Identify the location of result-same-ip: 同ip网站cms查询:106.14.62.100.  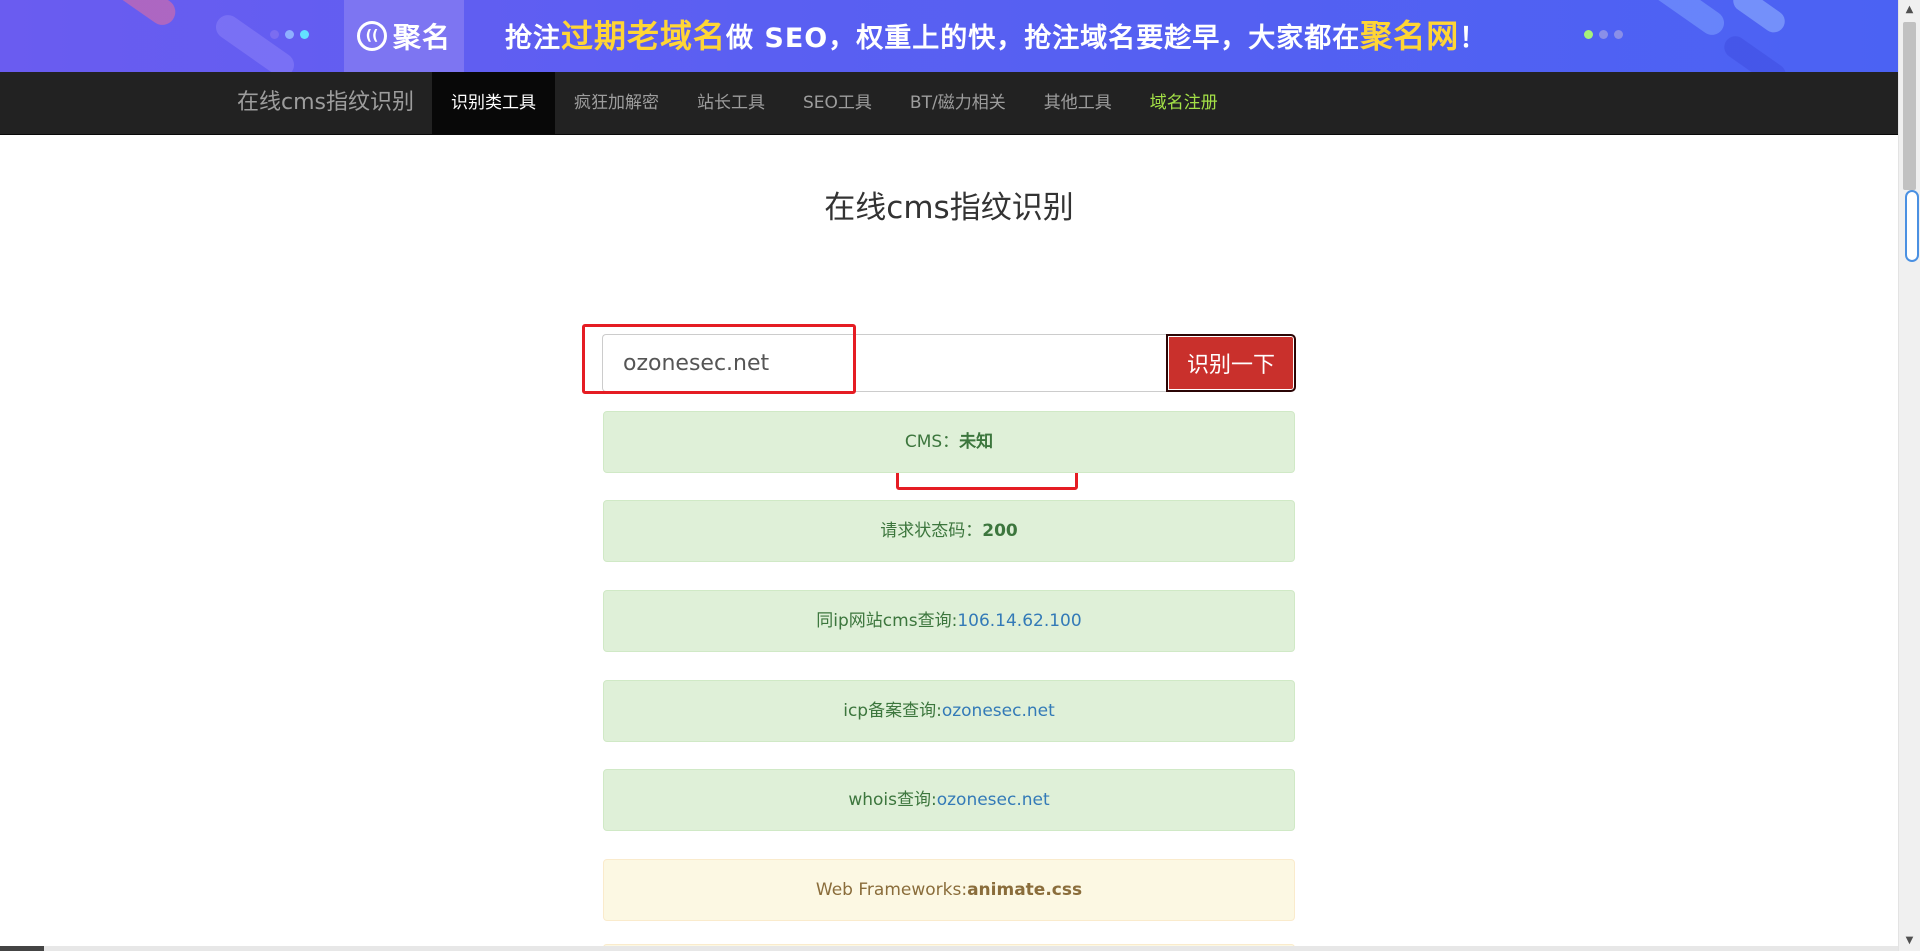
(949, 621).